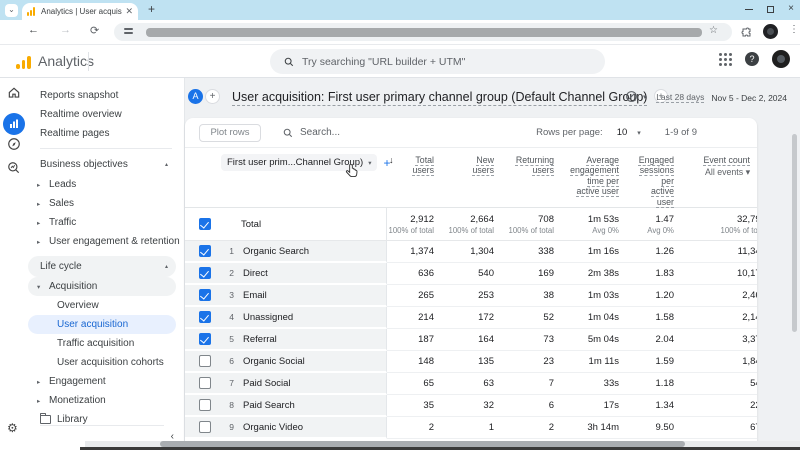 This screenshot has height=450, width=800. Describe the element at coordinates (102, 419) in the screenshot. I see `sidebar-item-library: Library` at that location.